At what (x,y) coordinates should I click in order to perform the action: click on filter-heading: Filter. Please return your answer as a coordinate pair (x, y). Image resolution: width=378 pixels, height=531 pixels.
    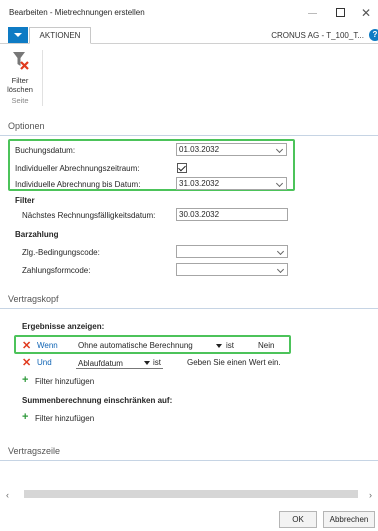
    Looking at the image, I should click on (25, 200).